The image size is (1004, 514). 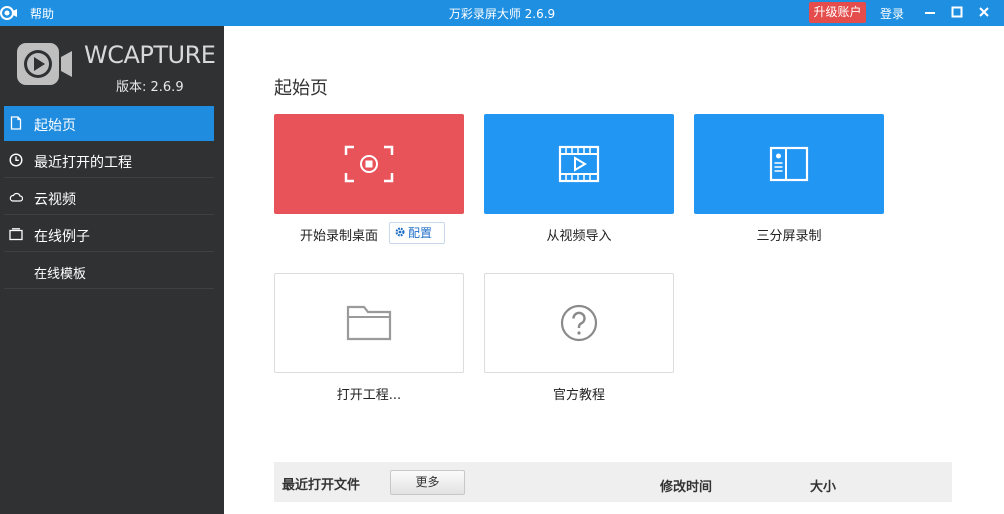 I want to click on recent-files-title: 最近打开文件, so click(x=321, y=485).